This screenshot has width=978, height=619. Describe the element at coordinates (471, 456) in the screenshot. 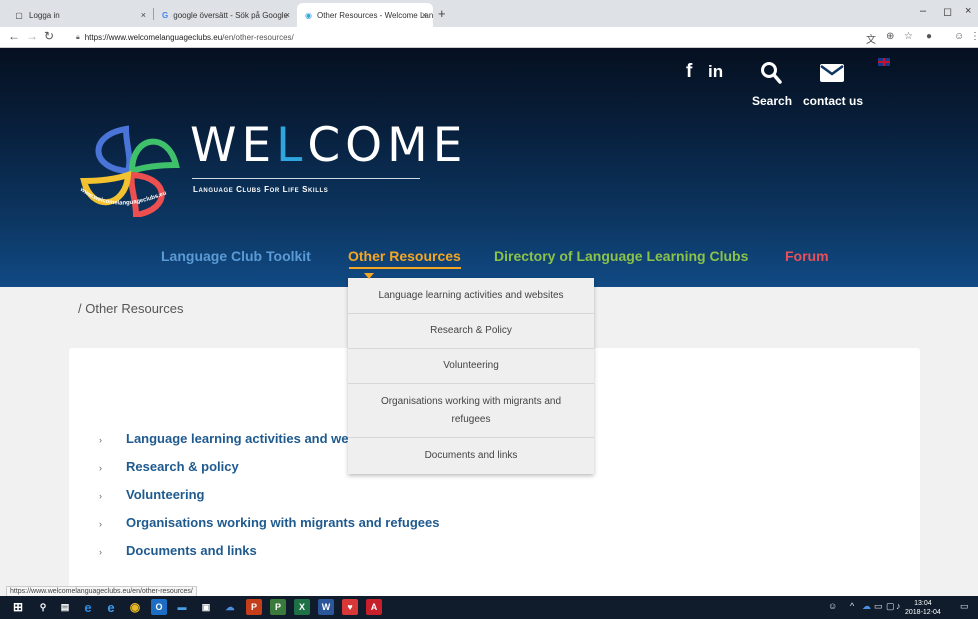

I see `dropdown-item: Documents and links` at that location.